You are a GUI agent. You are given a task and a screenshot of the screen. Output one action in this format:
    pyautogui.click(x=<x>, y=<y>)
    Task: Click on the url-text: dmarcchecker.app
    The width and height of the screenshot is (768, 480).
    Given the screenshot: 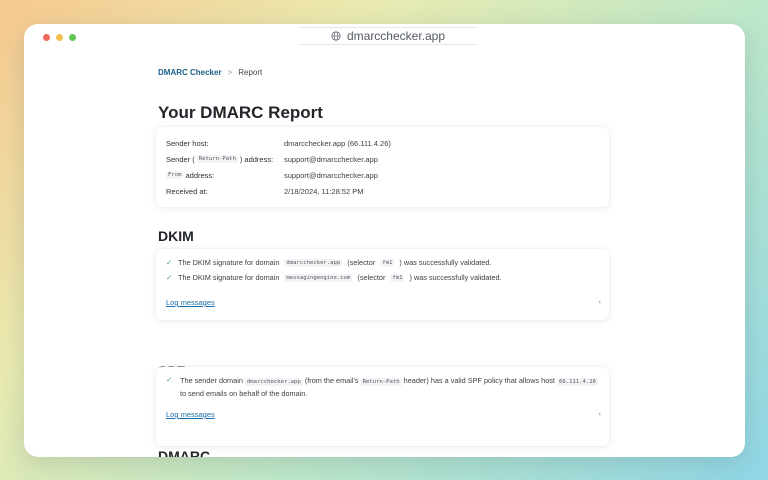 What is the action you would take?
    pyautogui.click(x=396, y=36)
    